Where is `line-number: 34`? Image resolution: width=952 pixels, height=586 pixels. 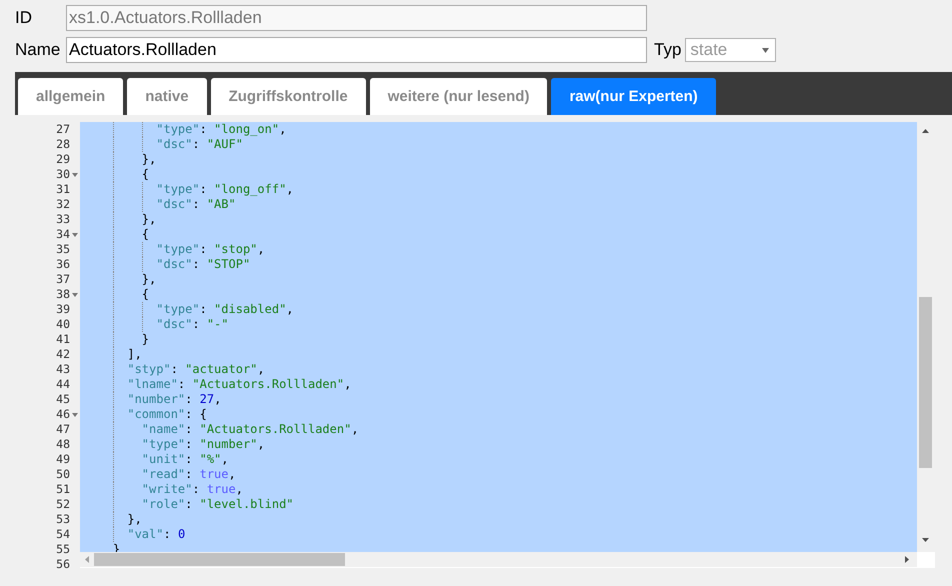 line-number: 34 is located at coordinates (63, 234).